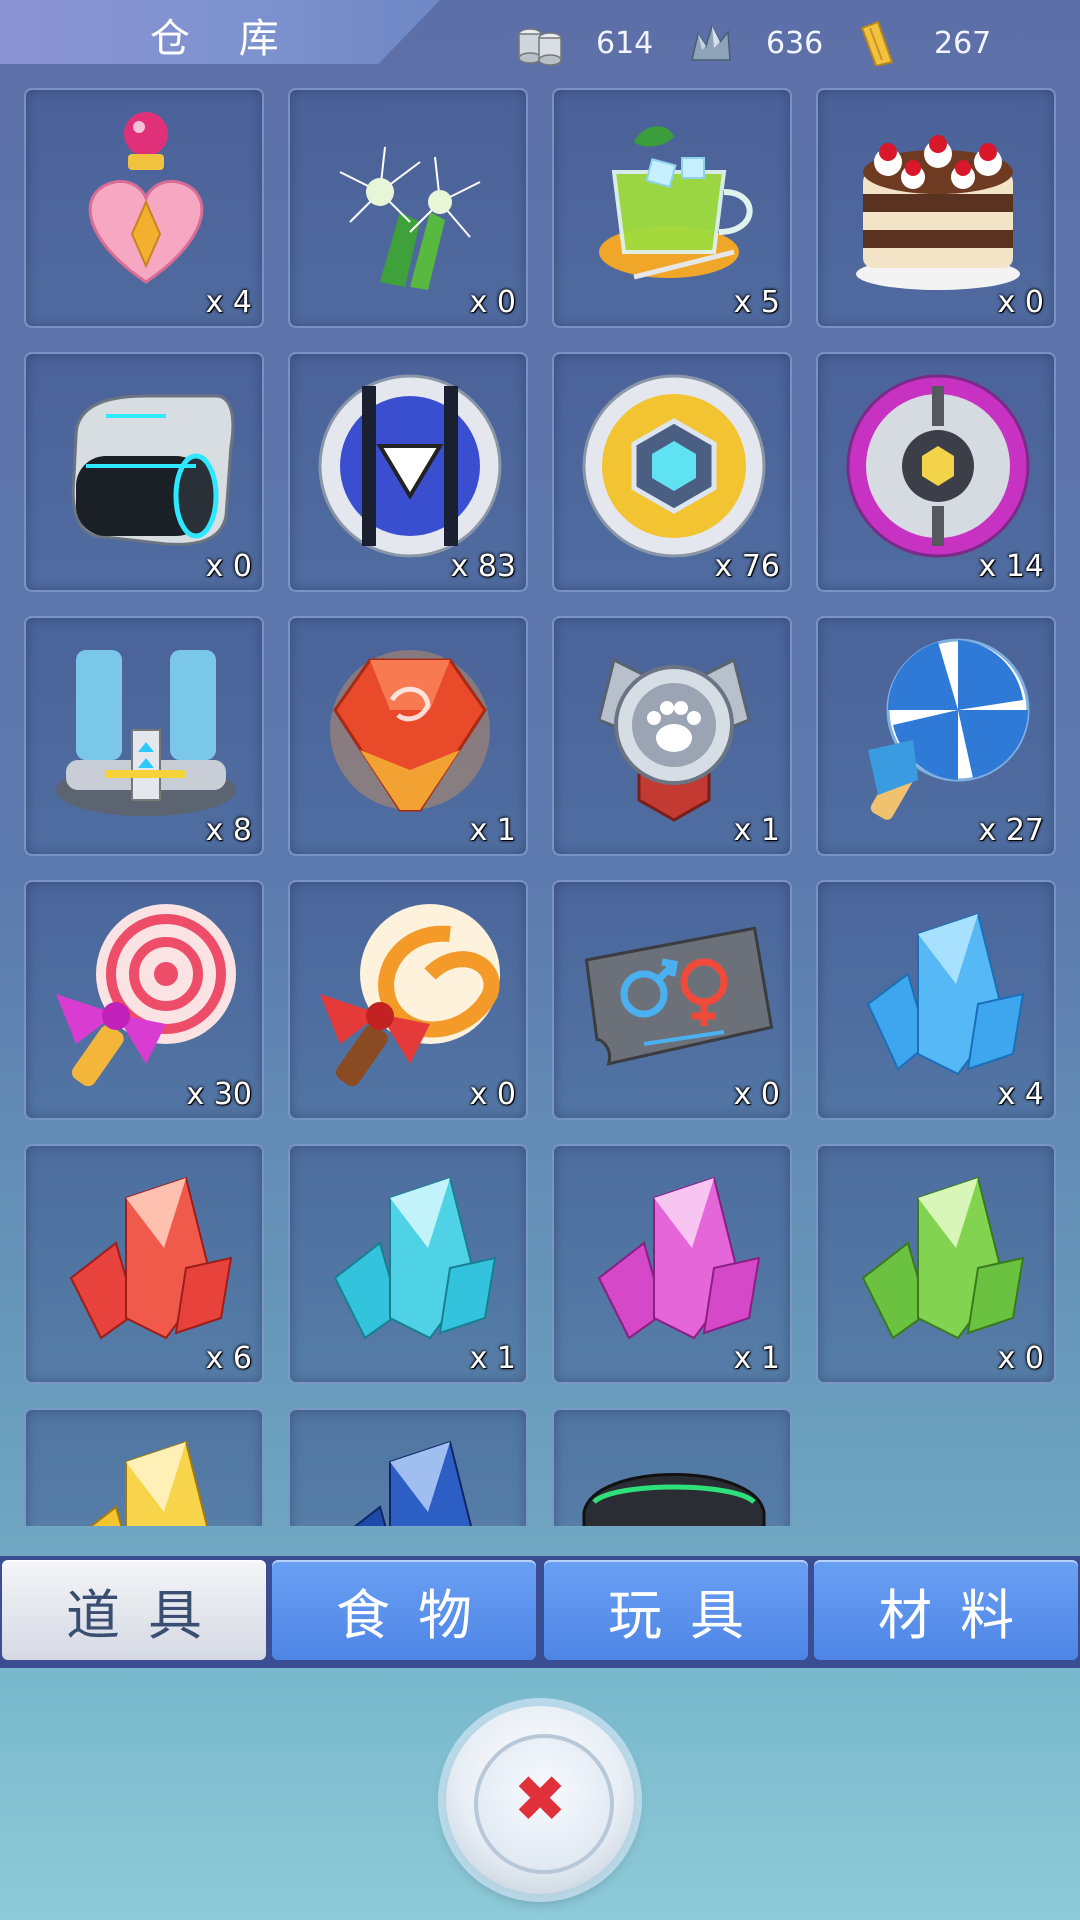 The width and height of the screenshot is (1080, 1920). Describe the element at coordinates (795, 43) in the screenshot. I see `resource-crystal-ore-value: 636` at that location.